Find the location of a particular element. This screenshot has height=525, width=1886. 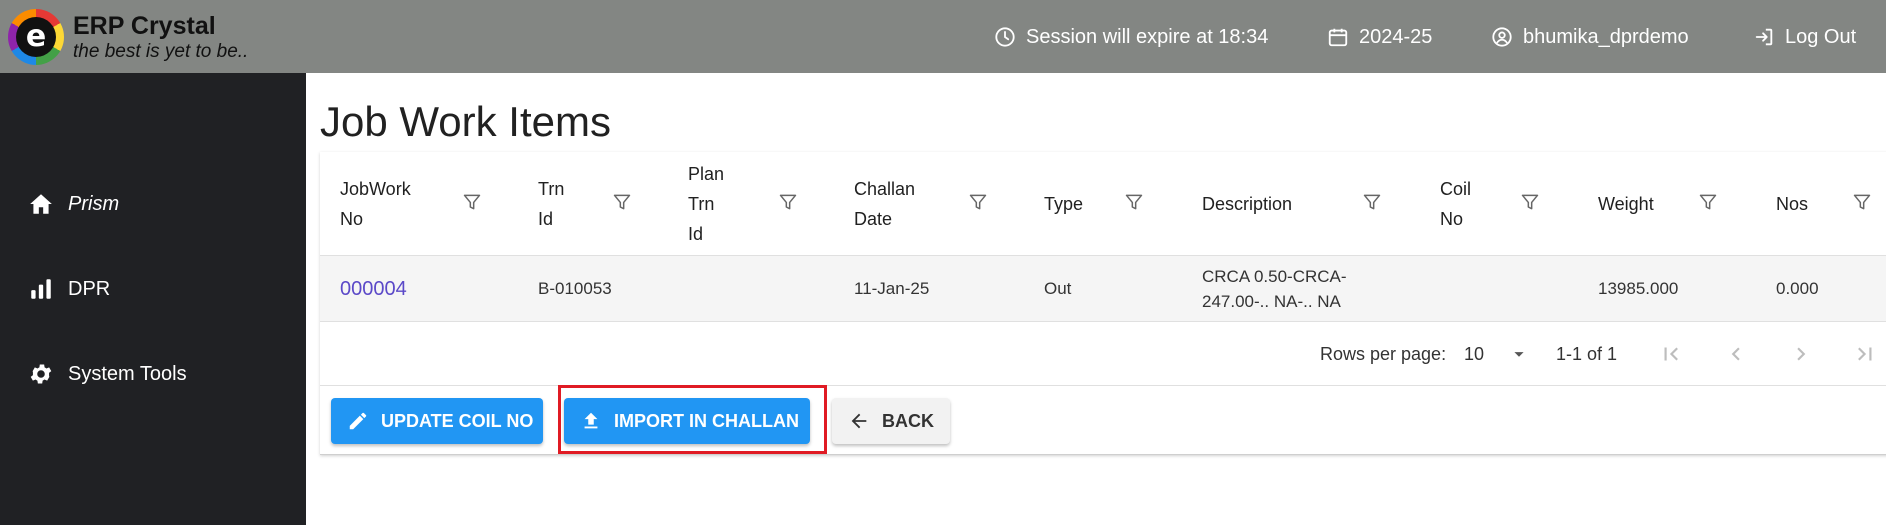

column-header-label: Trn Id is located at coordinates (551, 204).